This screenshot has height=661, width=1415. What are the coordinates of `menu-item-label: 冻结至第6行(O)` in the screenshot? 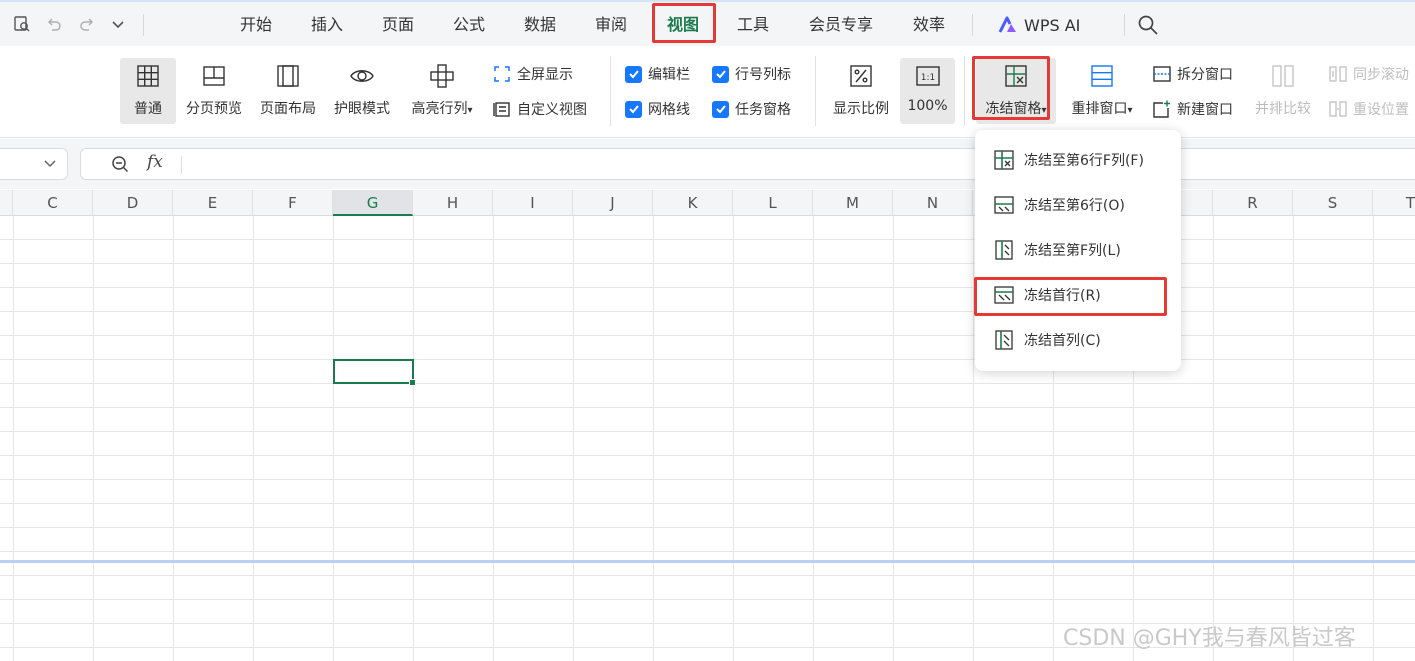 It's located at (1074, 206).